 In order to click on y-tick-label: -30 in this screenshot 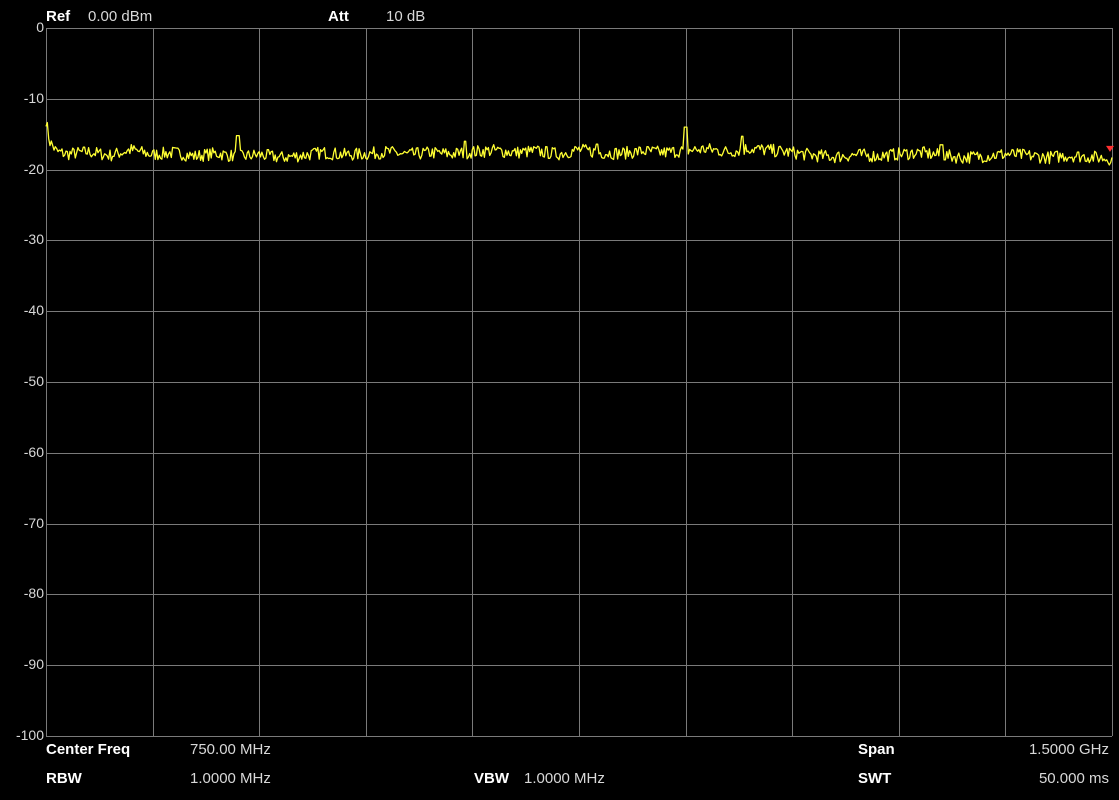, I will do `click(33, 239)`.